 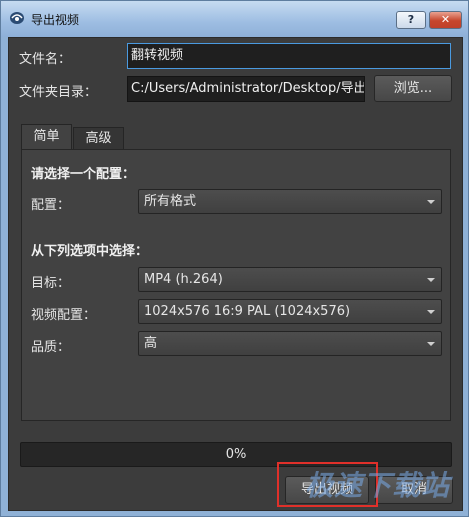 What do you see at coordinates (151, 343) in the screenshot?
I see `quality-value: 高` at bounding box center [151, 343].